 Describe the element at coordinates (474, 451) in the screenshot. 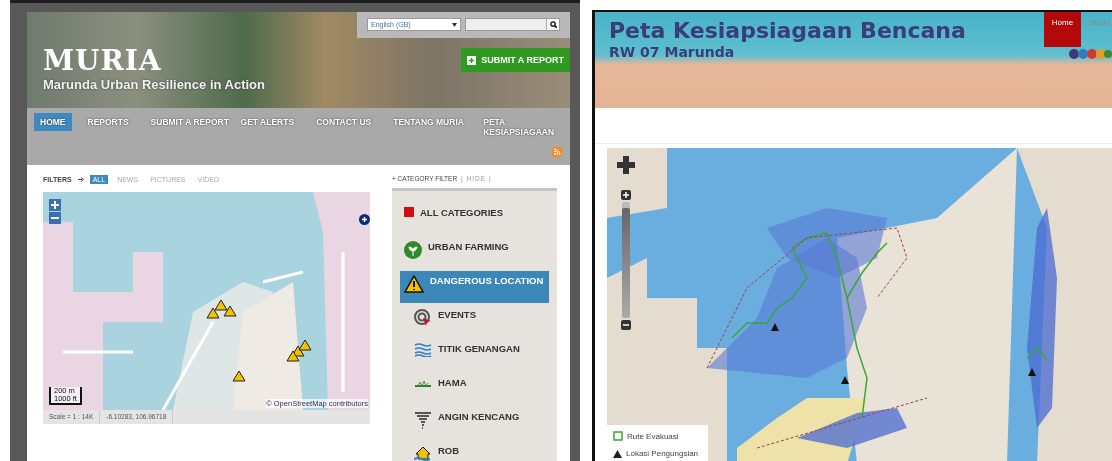

I see `category-item: ROB` at that location.